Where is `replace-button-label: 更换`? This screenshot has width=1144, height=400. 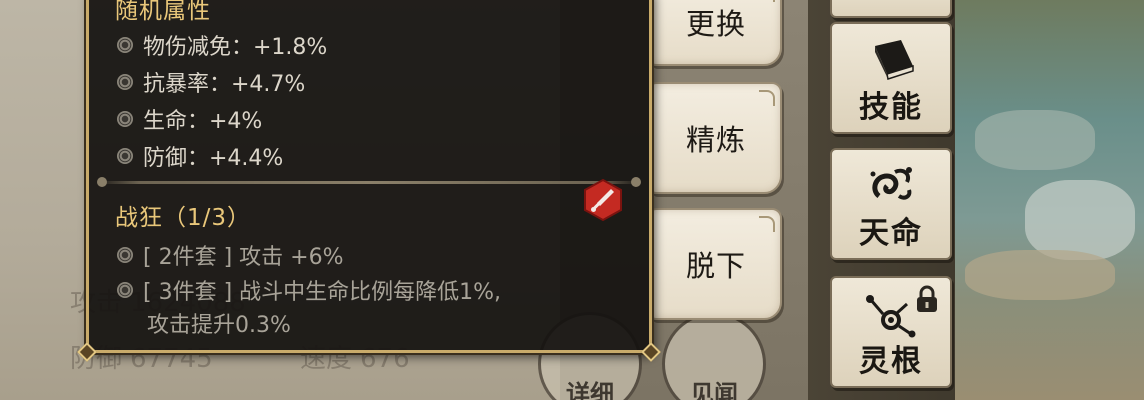
replace-button-label: 更换 is located at coordinates (715, 24).